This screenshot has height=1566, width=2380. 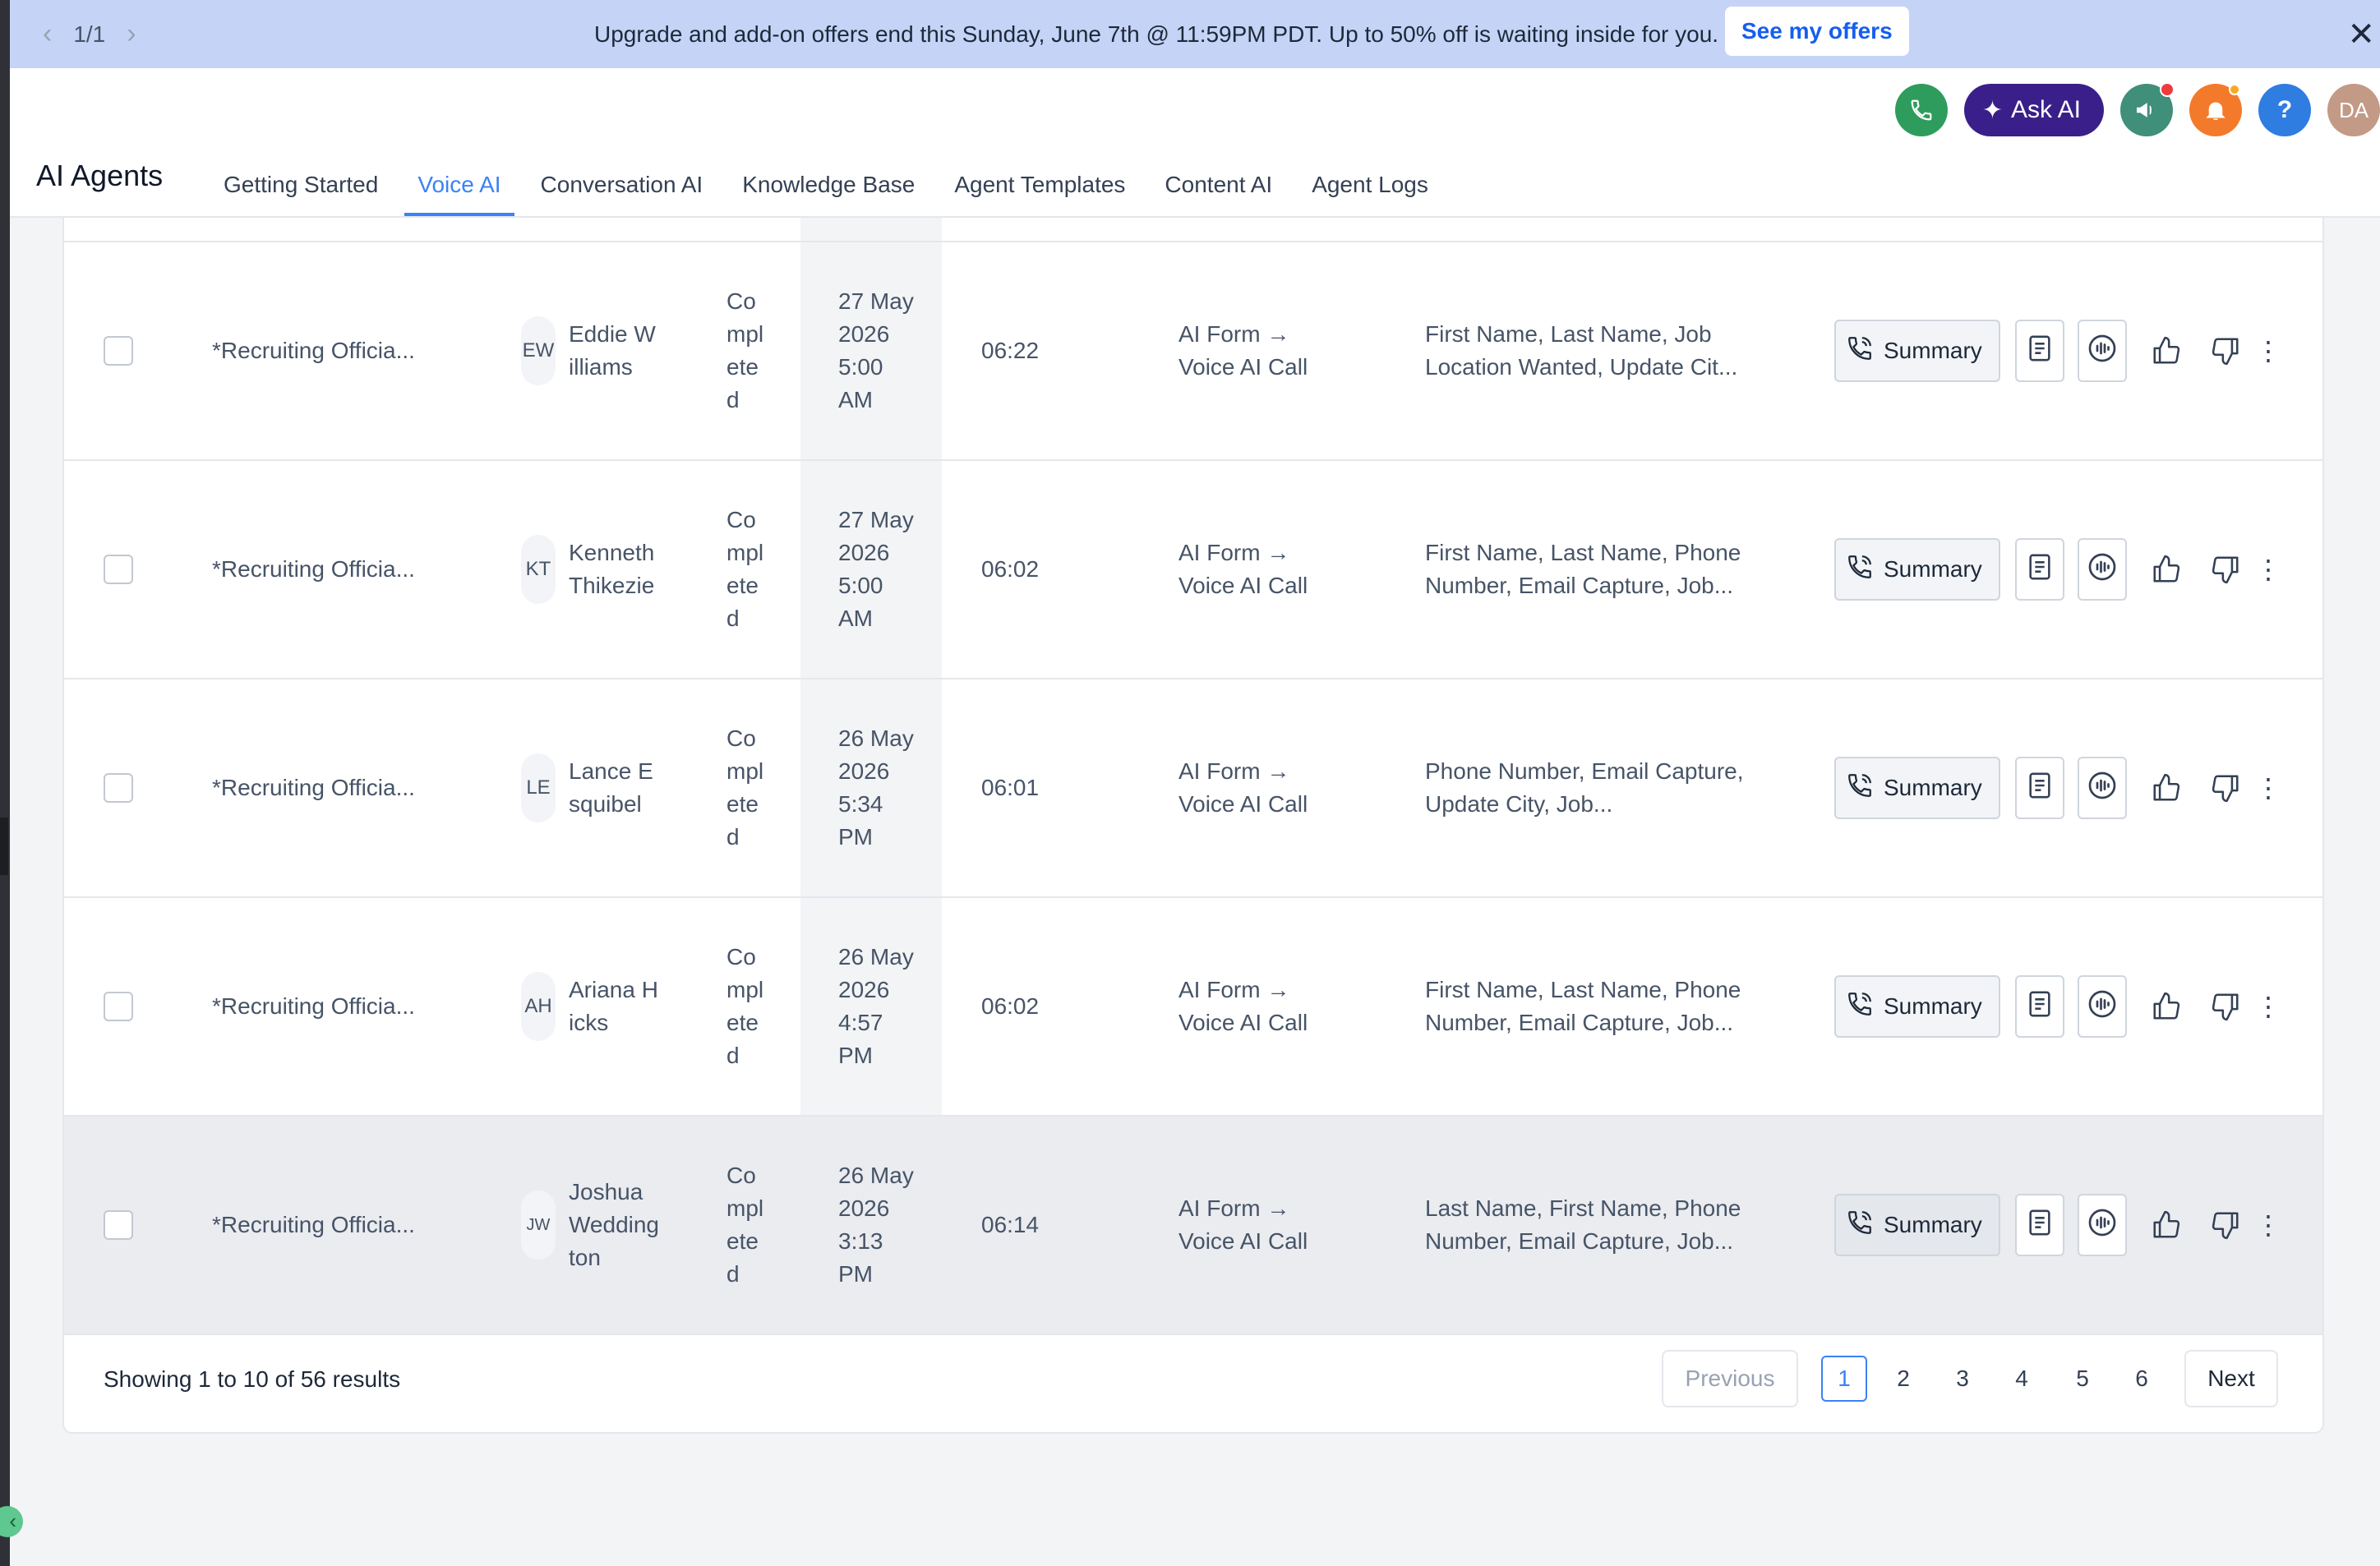 What do you see at coordinates (876, 787) in the screenshot?
I see `call-date: 26 May 2026 5:34 PM` at bounding box center [876, 787].